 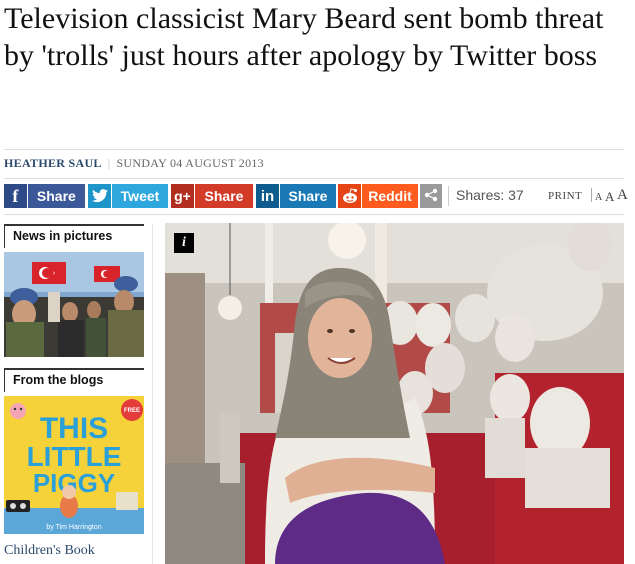 What do you see at coordinates (56, 196) in the screenshot?
I see `facebook-share-label: Share` at bounding box center [56, 196].